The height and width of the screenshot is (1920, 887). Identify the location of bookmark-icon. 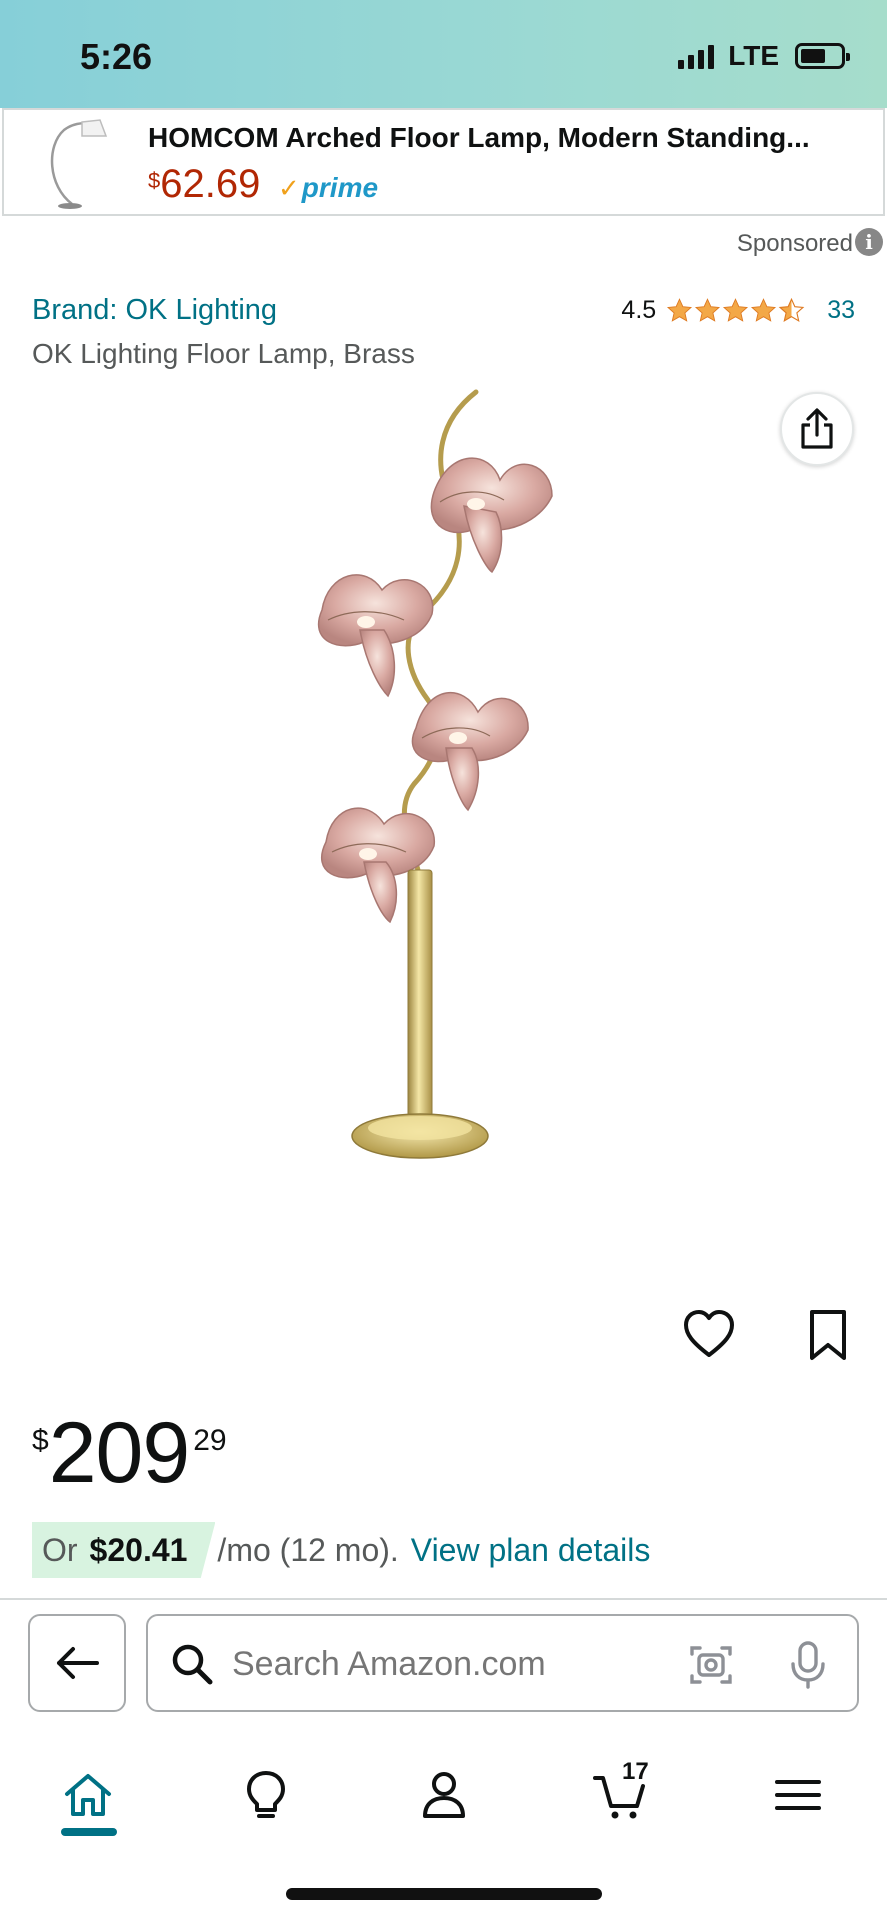
(828, 1335).